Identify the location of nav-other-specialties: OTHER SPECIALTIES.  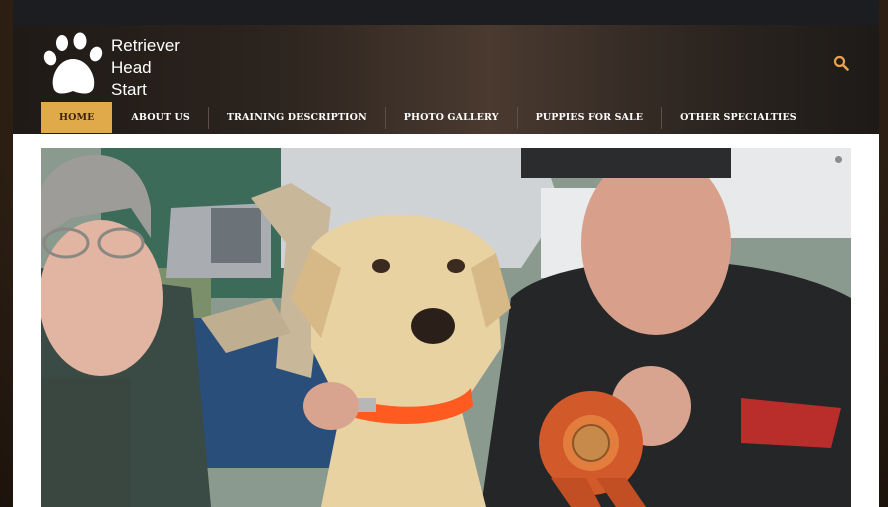
(738, 117).